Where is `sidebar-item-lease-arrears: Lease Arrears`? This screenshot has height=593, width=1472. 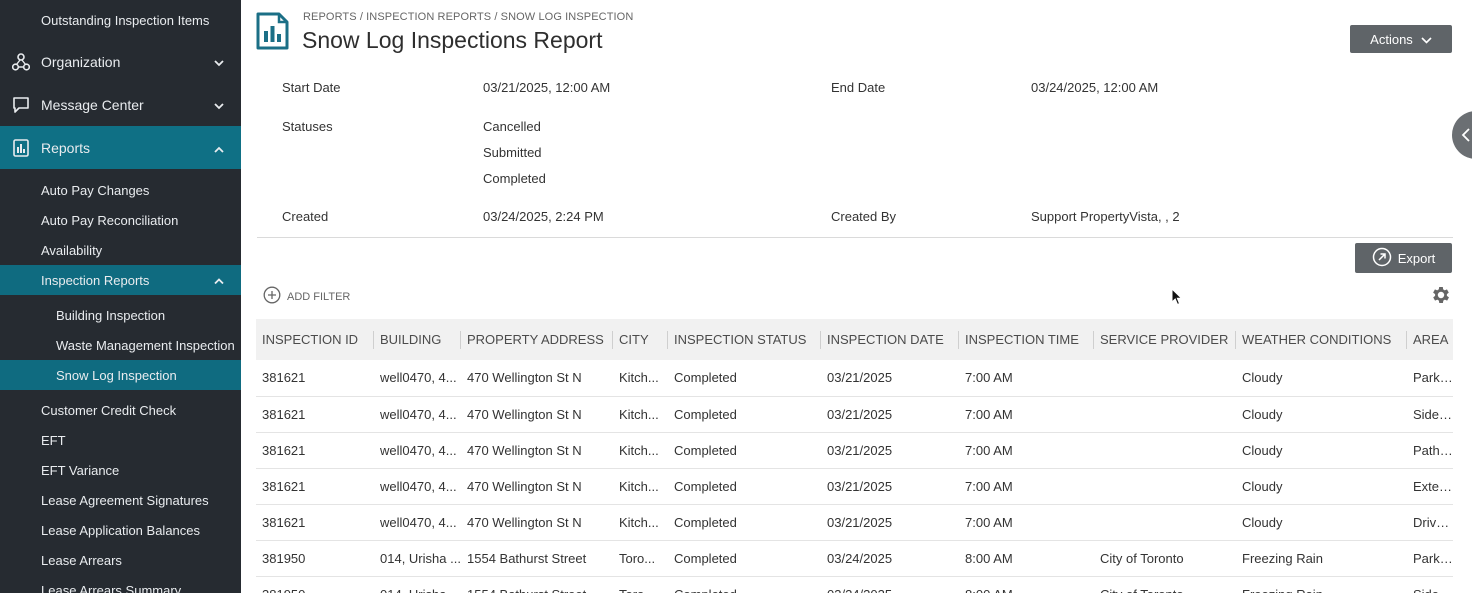
sidebar-item-lease-arrears: Lease Arrears is located at coordinates (120, 560).